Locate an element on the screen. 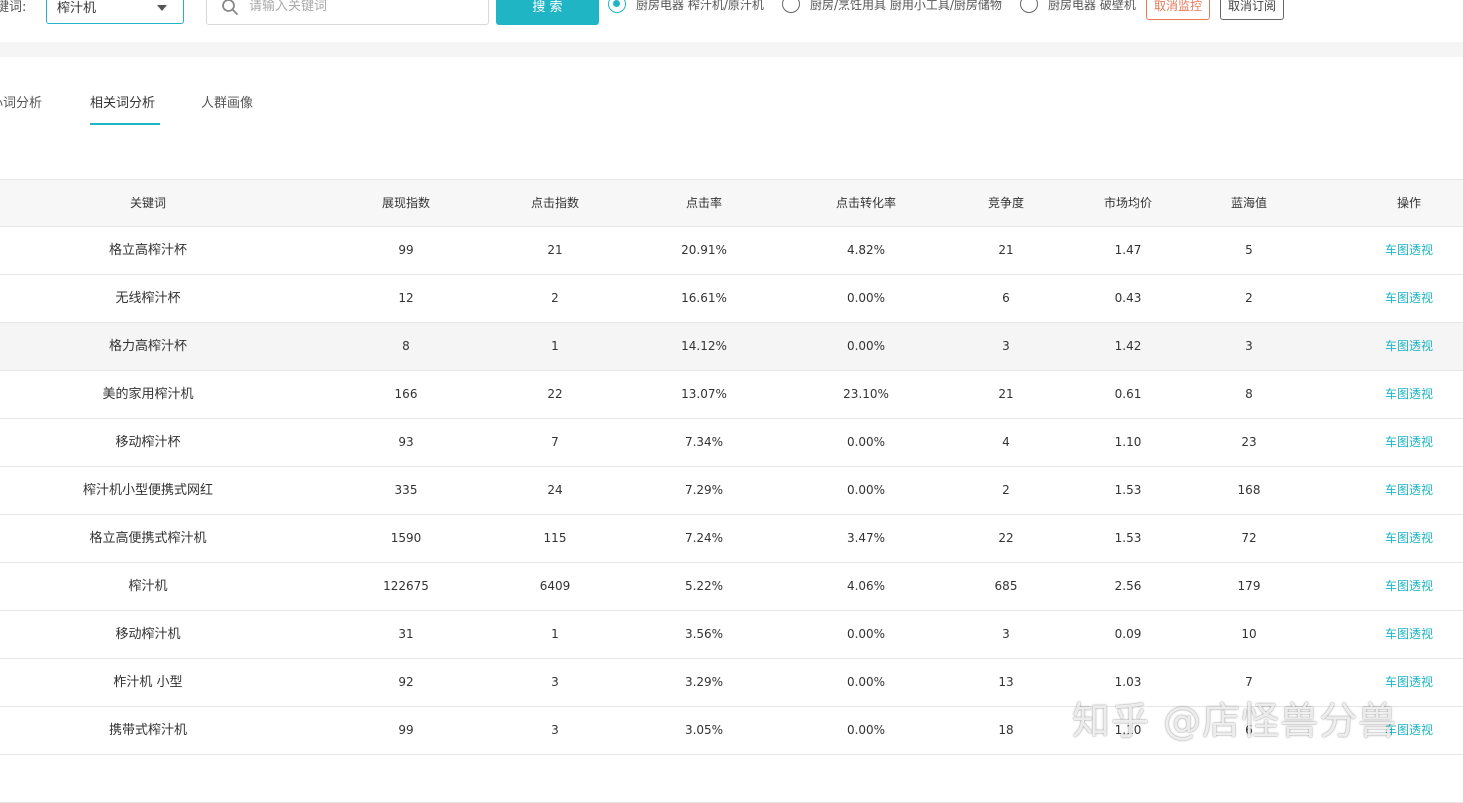 This screenshot has width=1463, height=803. table-row: 格力高榨汁杯 8 1 14.12% 0.00% 3 1.42 3 车图透视 is located at coordinates (731, 347).